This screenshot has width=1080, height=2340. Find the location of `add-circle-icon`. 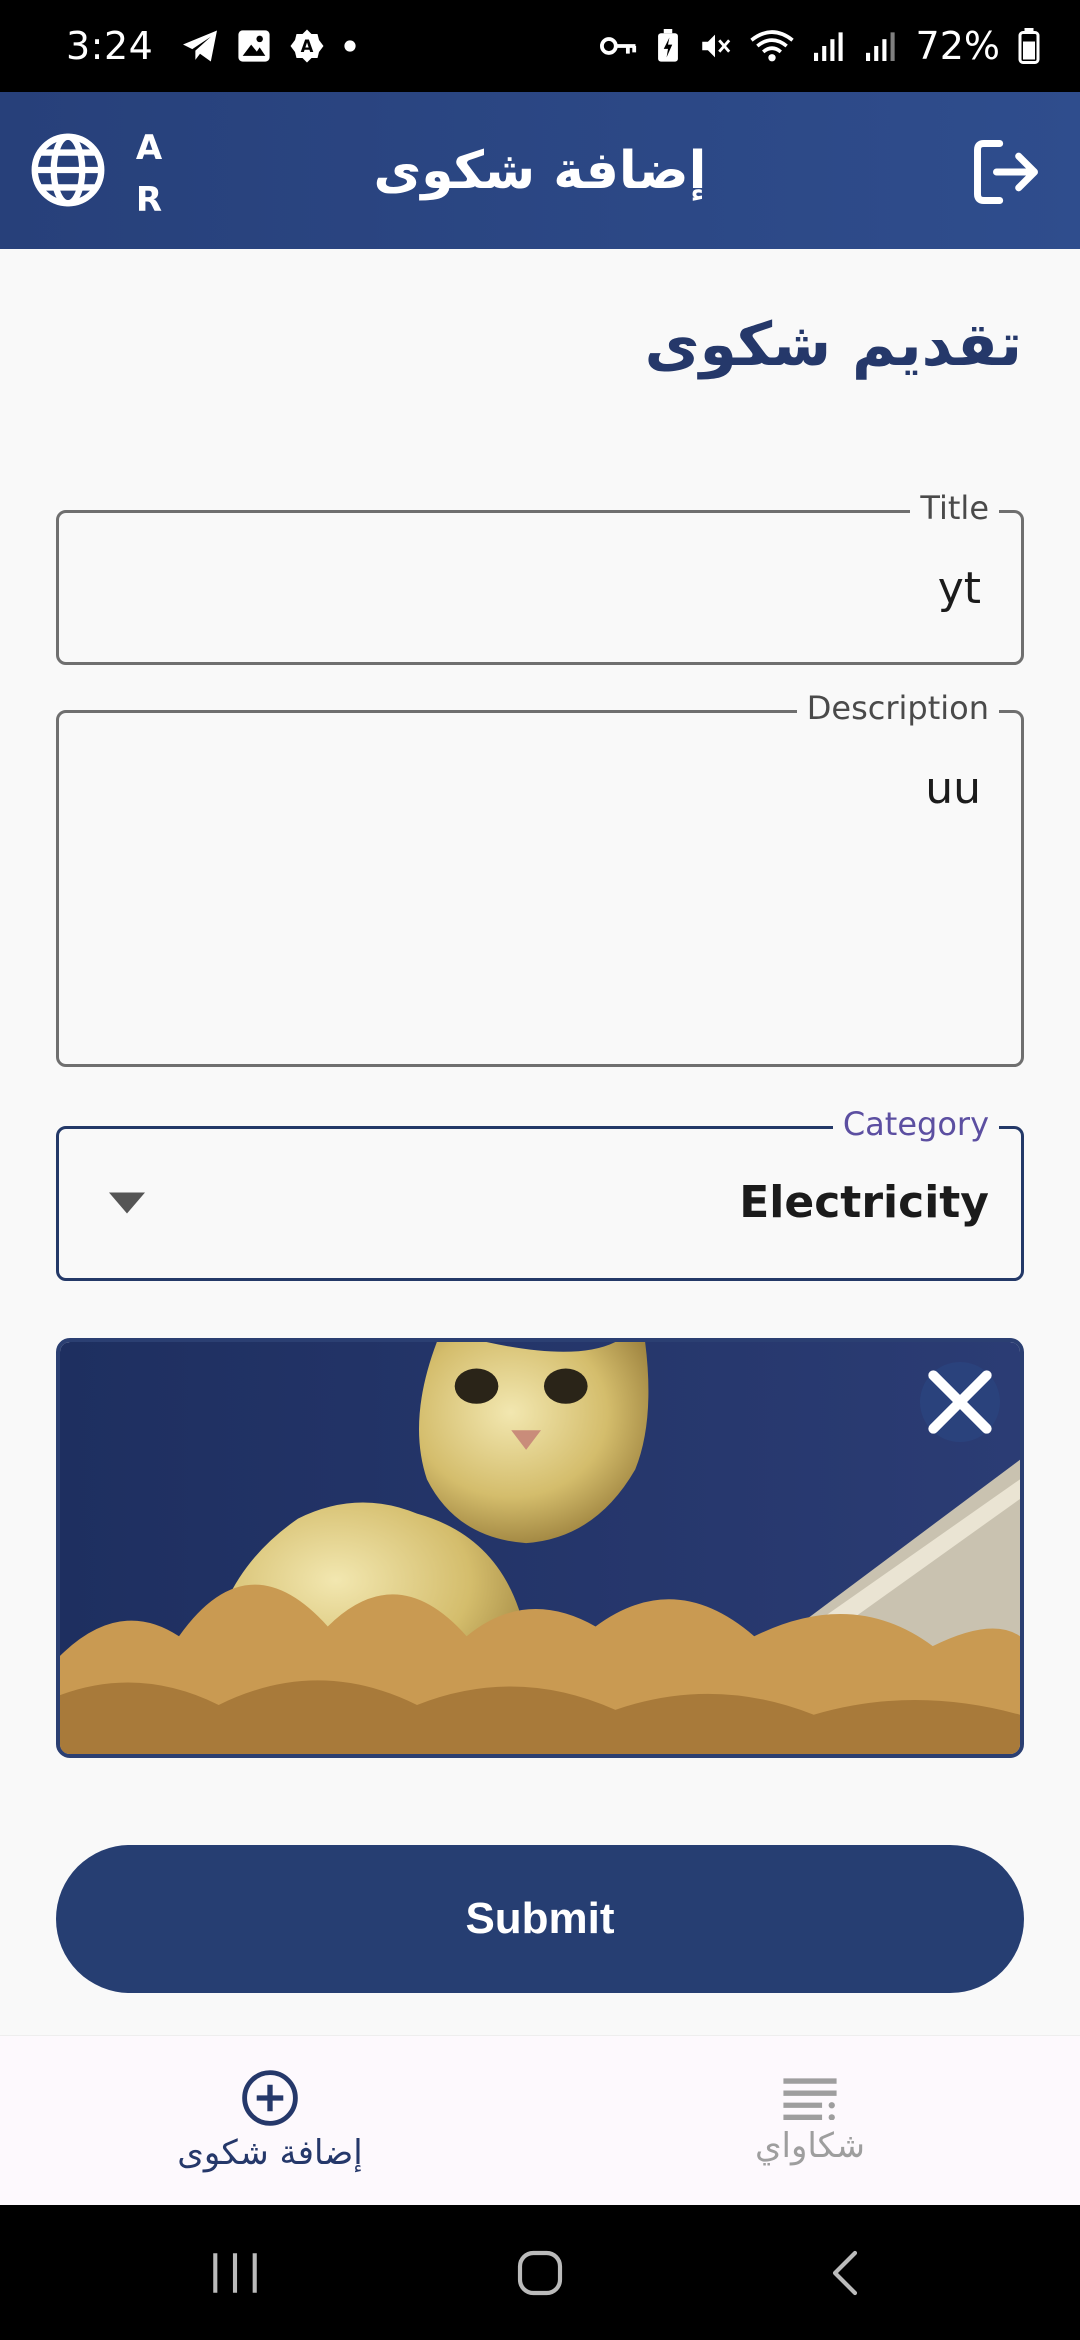

add-circle-icon is located at coordinates (270, 2098).